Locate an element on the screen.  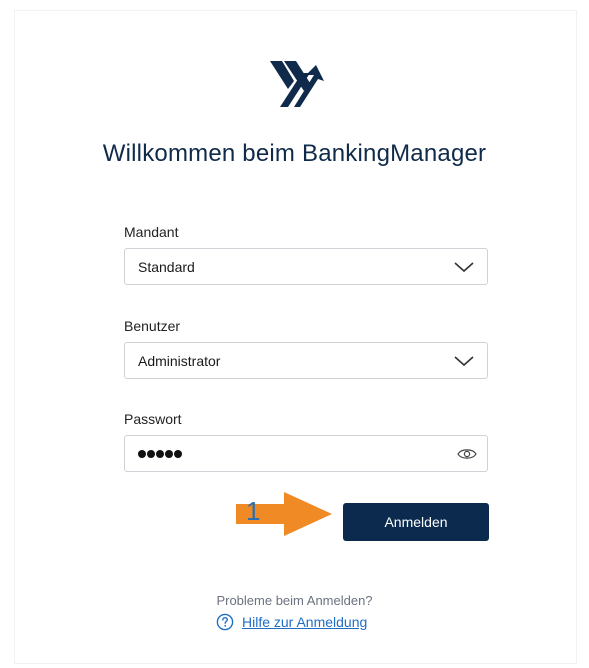
mandant-value: Standard is located at coordinates (166, 267).